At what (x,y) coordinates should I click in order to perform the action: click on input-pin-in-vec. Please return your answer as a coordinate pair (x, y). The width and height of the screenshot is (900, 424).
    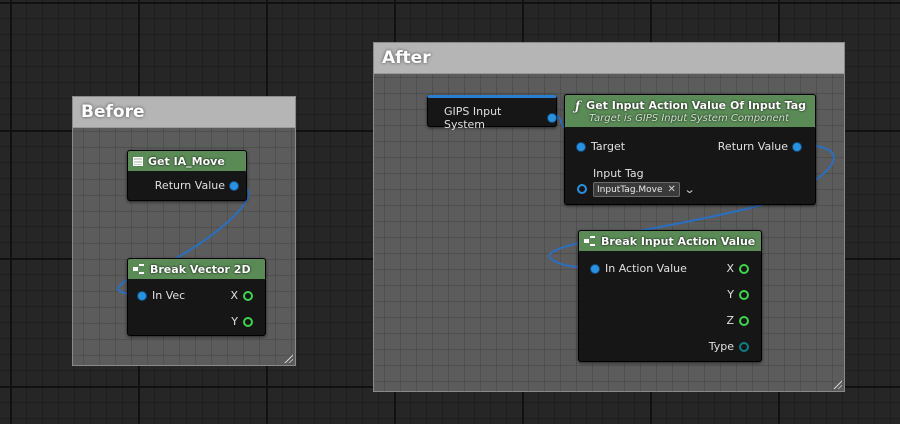
    Looking at the image, I should click on (142, 295).